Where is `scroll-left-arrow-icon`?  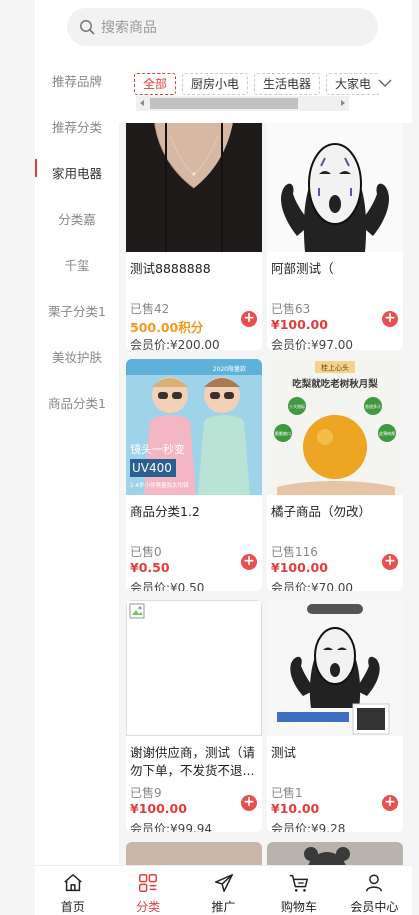 scroll-left-arrow-icon is located at coordinates (142, 103).